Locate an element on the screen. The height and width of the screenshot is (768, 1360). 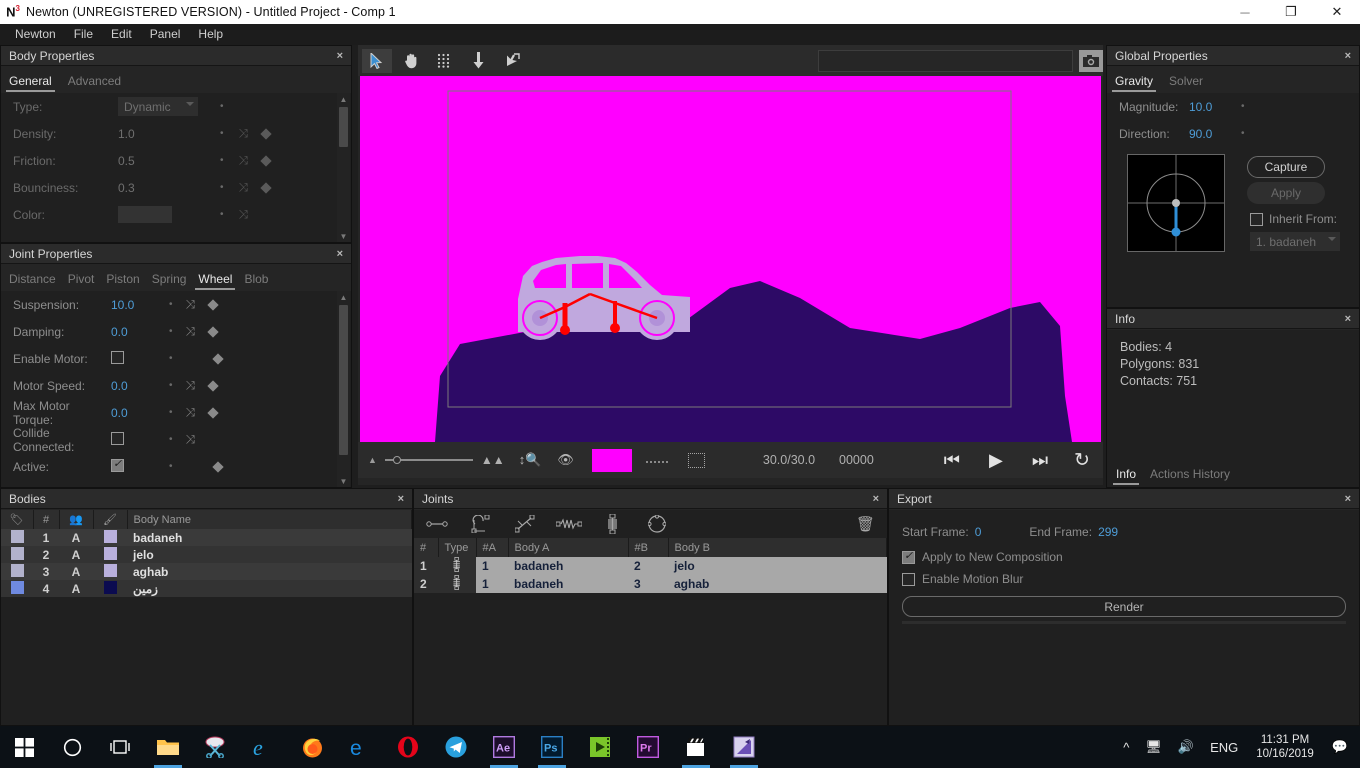
pivot-joint-tool is located at coordinates (481, 524).